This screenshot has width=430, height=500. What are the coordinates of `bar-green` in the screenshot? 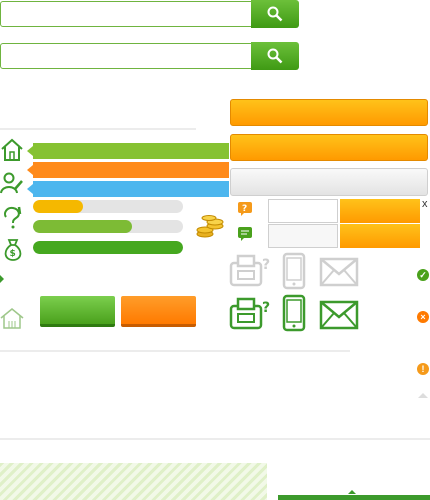 It's located at (128, 151).